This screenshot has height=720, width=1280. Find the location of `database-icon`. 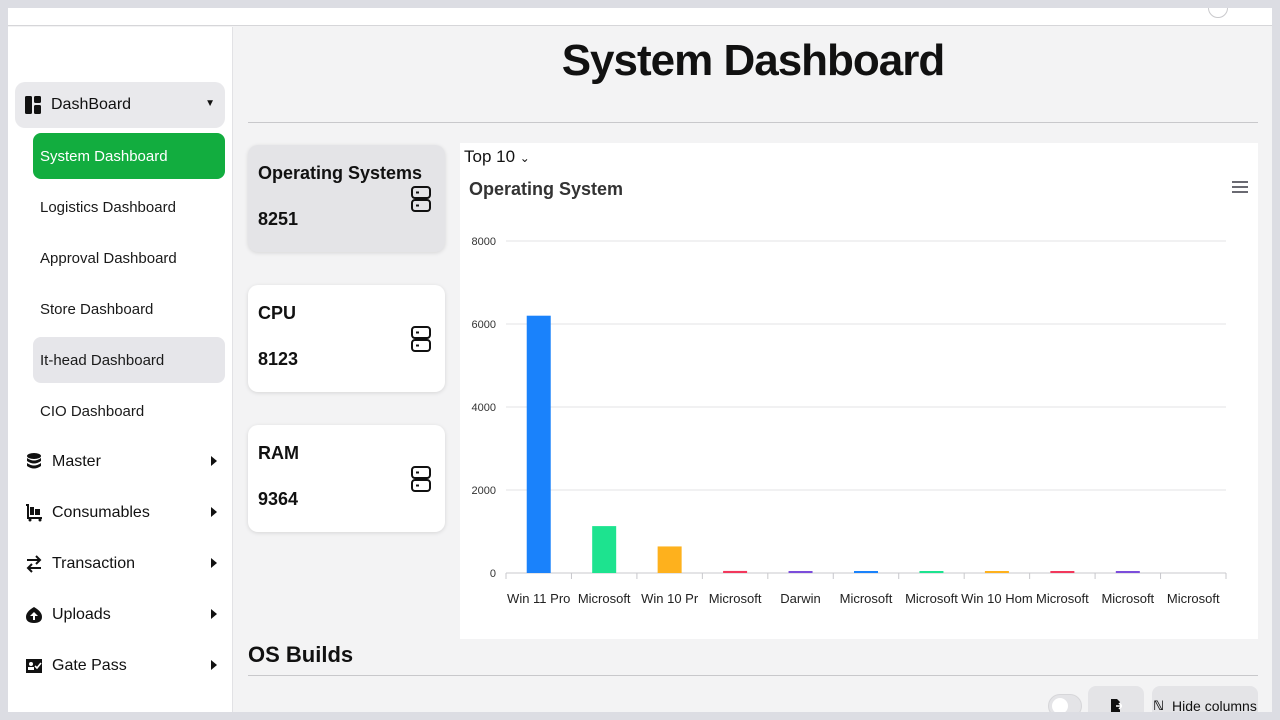

database-icon is located at coordinates (34, 462).